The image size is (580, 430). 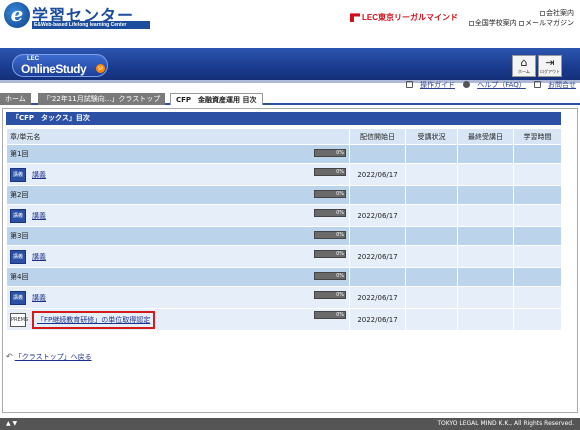 I want to click on prems-test-icon: PREMS, so click(x=19, y=319).